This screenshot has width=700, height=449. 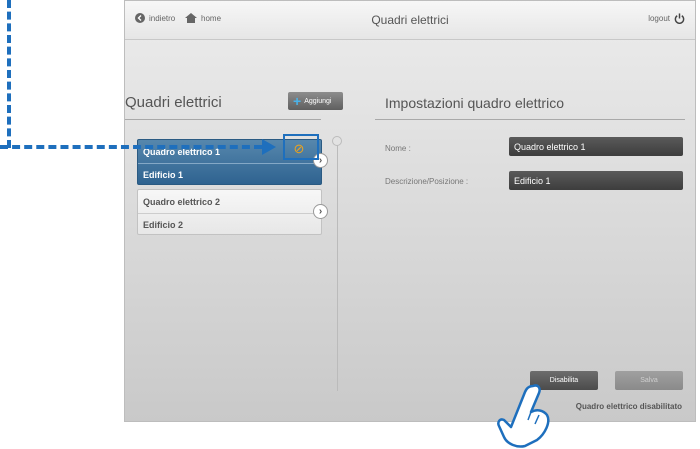 I want to click on logout-label: logout, so click(x=659, y=18).